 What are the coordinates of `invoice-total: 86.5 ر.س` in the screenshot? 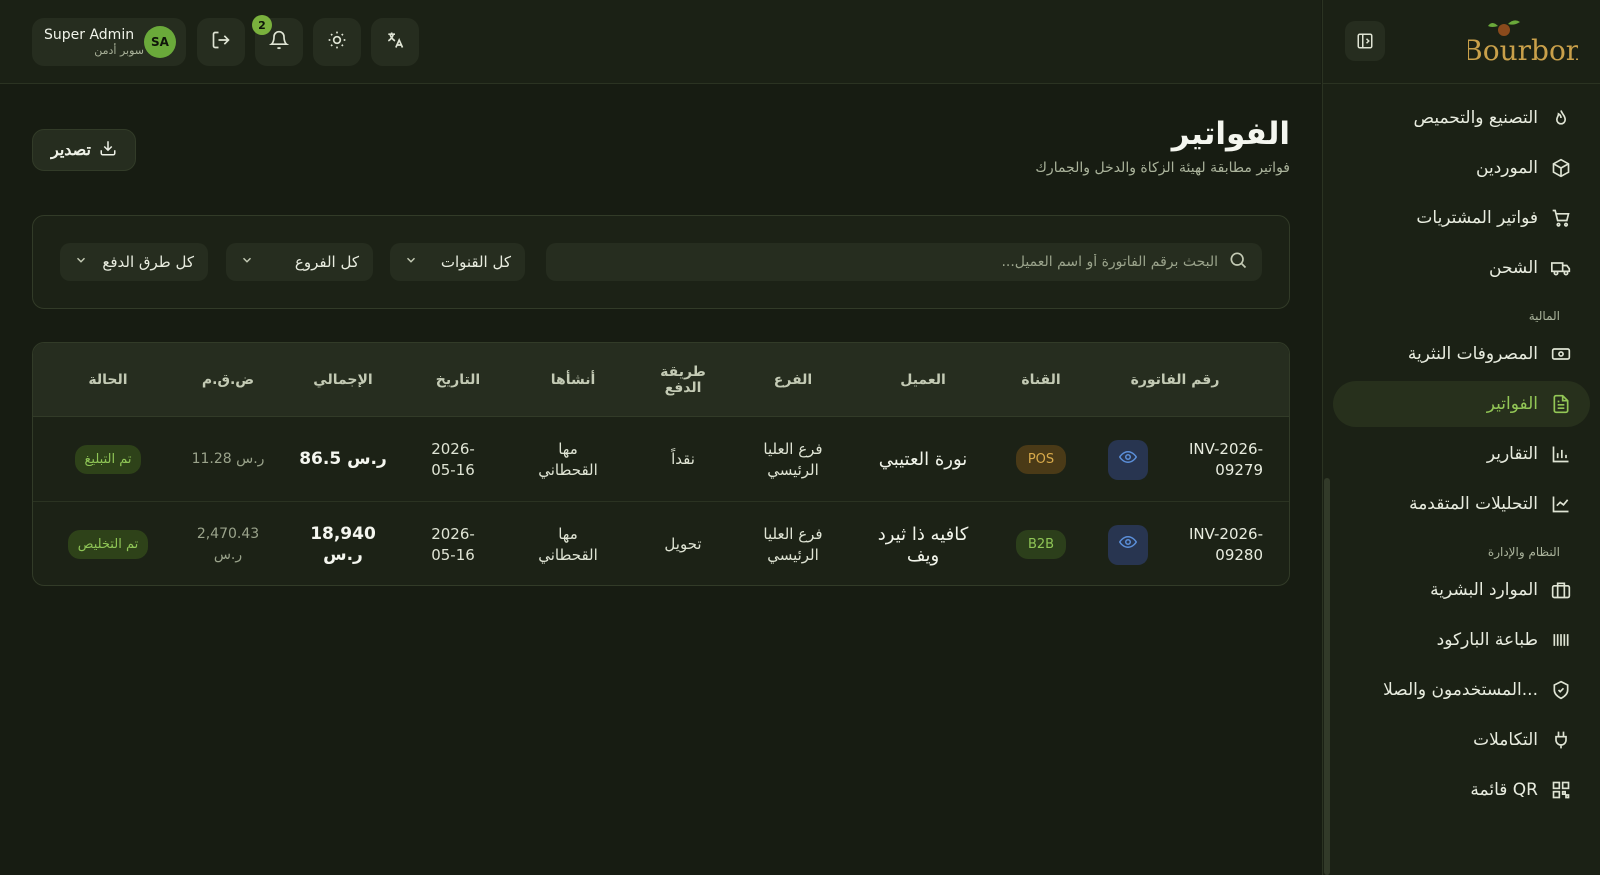 It's located at (343, 459).